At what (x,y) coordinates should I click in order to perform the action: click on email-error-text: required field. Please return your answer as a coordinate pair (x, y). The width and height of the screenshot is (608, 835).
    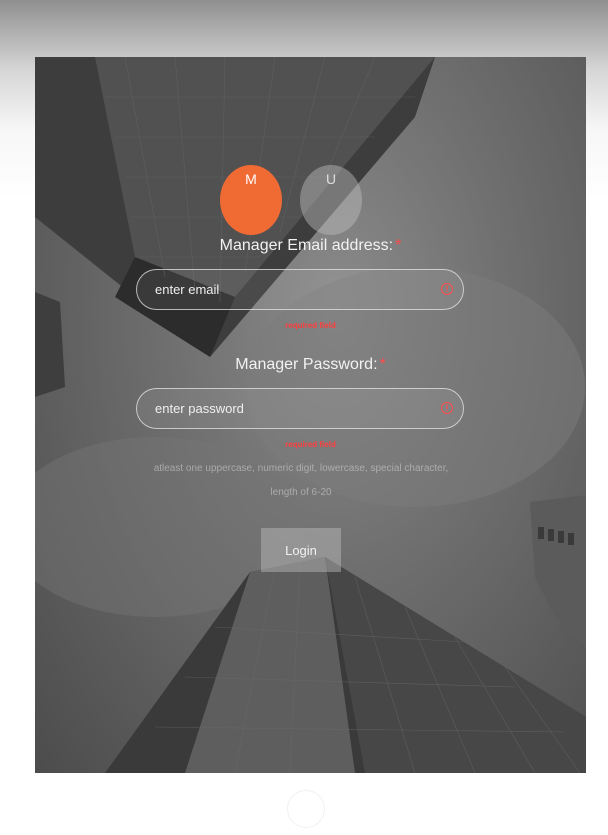
    Looking at the image, I should click on (310, 325).